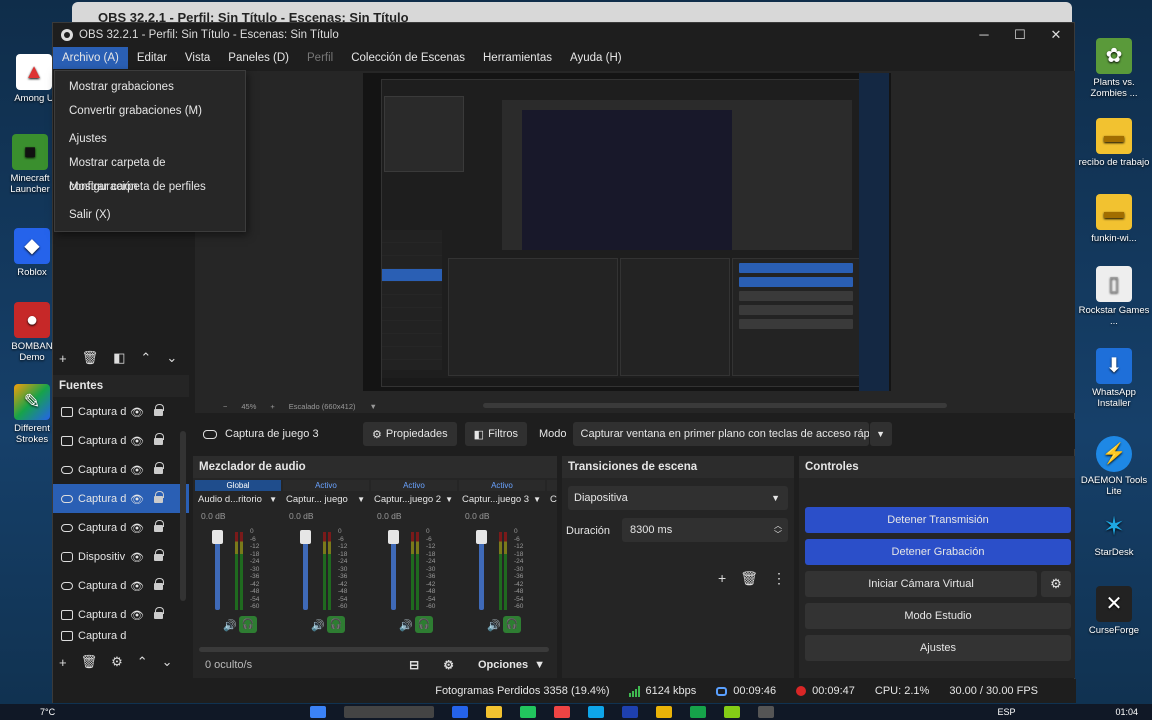  What do you see at coordinates (1114, 378) in the screenshot?
I see `desktop-icon-whatsapp-installer: ⬇ WhatsApp Installer` at bounding box center [1114, 378].